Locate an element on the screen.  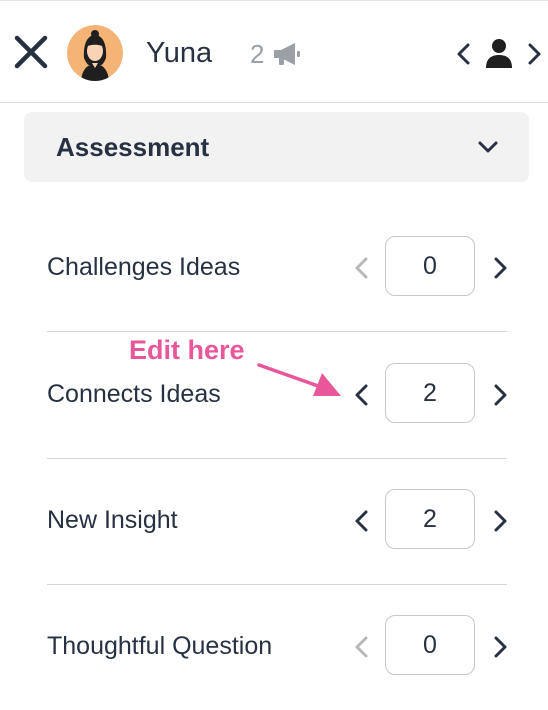
student-header: Yuna 2 is located at coordinates (274, 51).